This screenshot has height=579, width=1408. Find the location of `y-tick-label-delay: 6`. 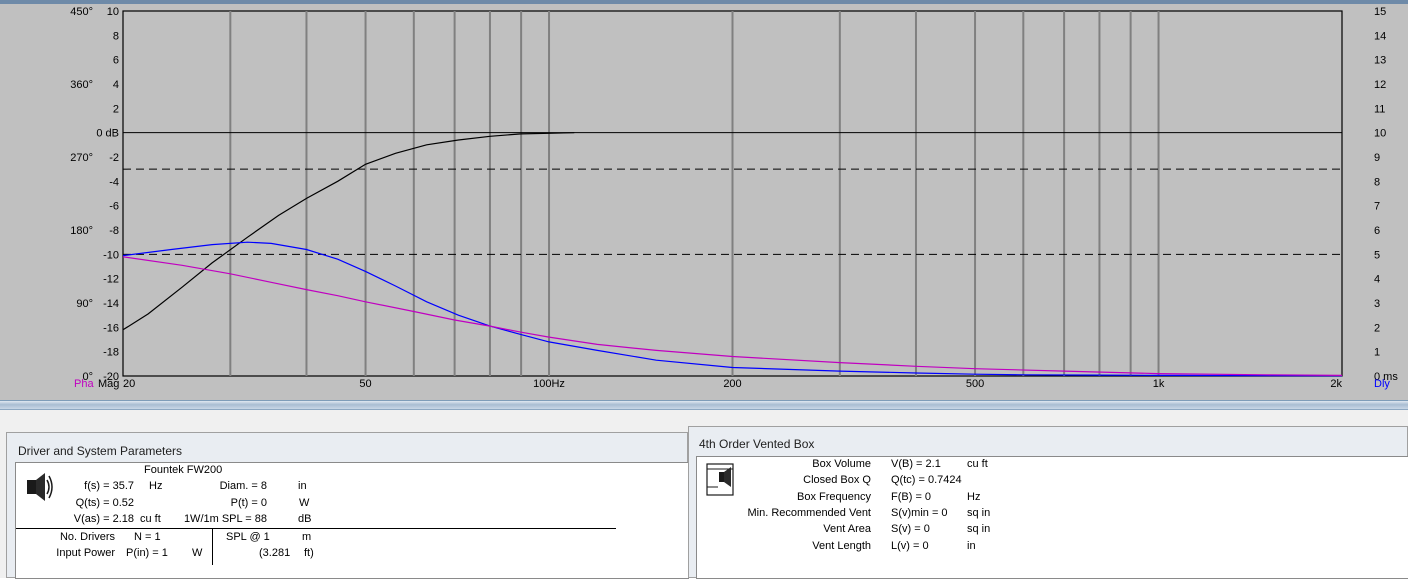

y-tick-label-delay: 6 is located at coordinates (1377, 231).